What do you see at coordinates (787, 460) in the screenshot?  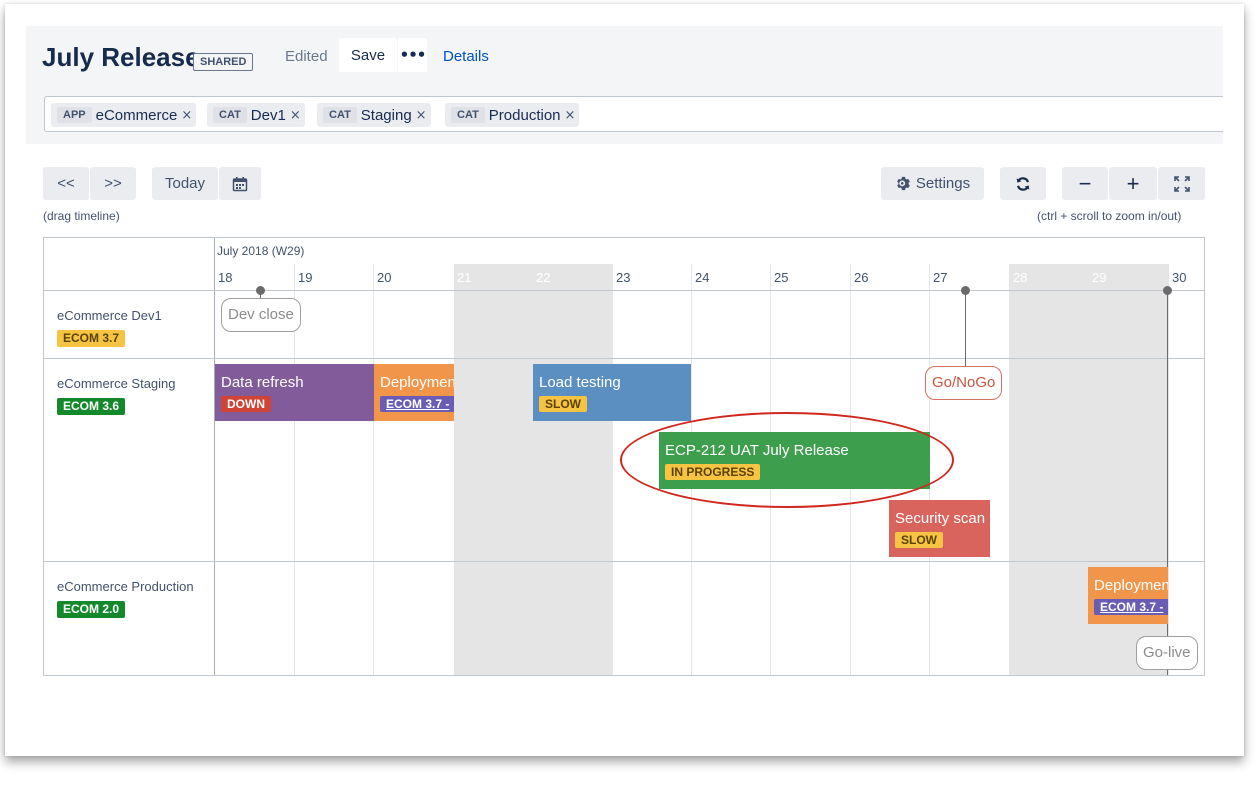 I see `highlight-annotation` at bounding box center [787, 460].